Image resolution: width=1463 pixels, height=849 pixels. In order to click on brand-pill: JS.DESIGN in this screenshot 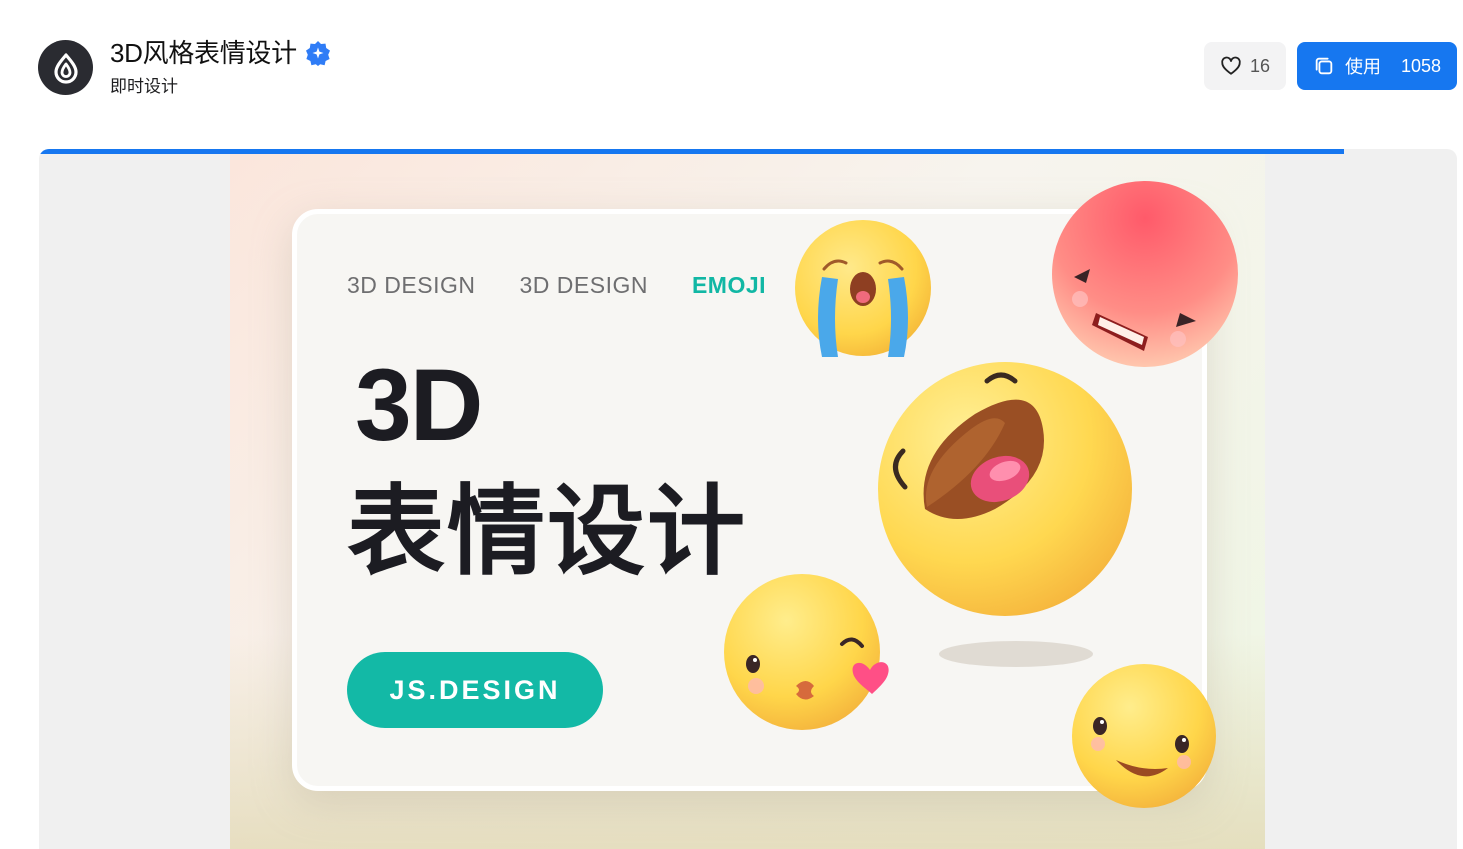, I will do `click(475, 690)`.